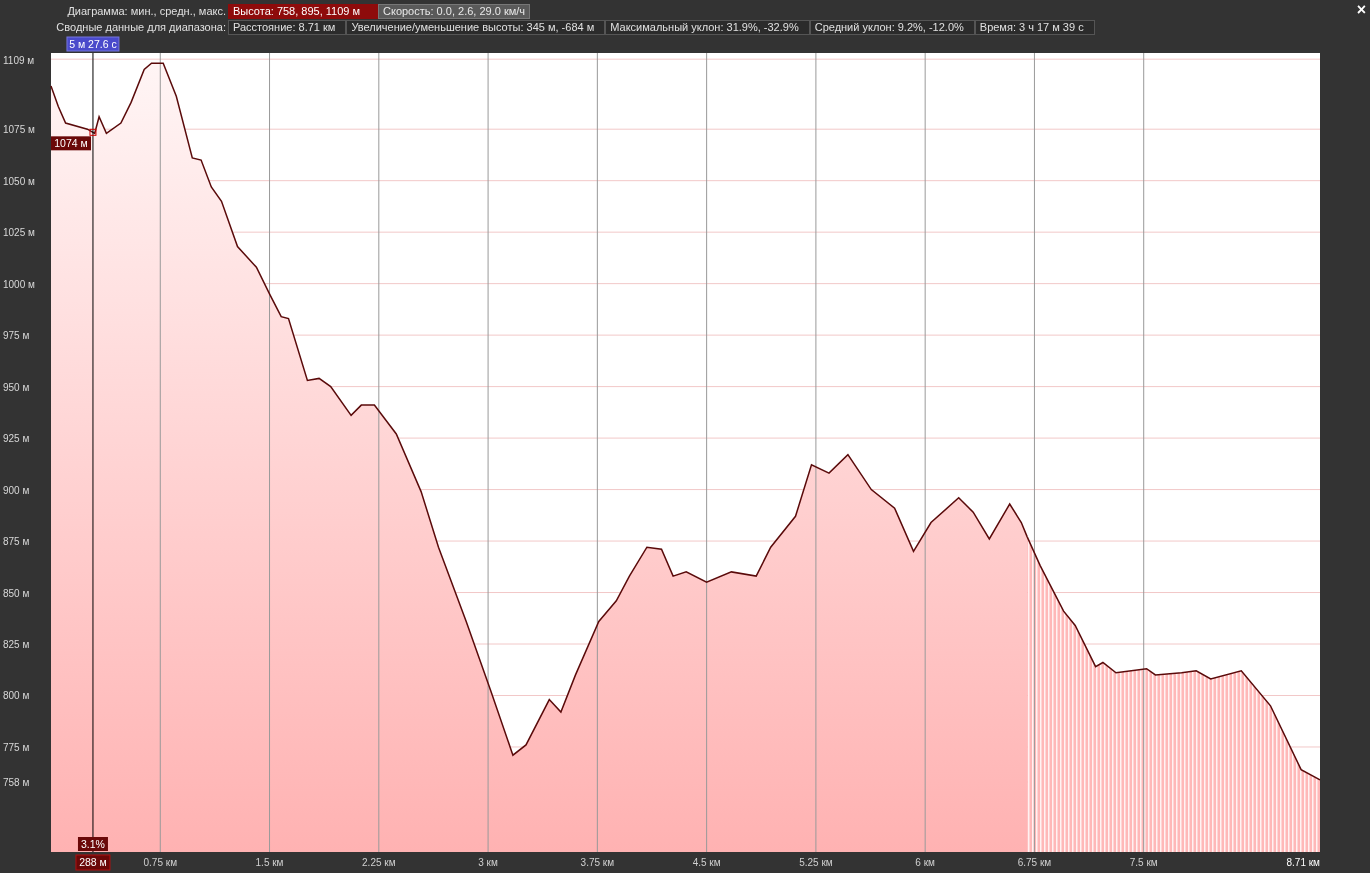 The width and height of the screenshot is (1370, 873). I want to click on axis-label: 1000 м, so click(19, 284).